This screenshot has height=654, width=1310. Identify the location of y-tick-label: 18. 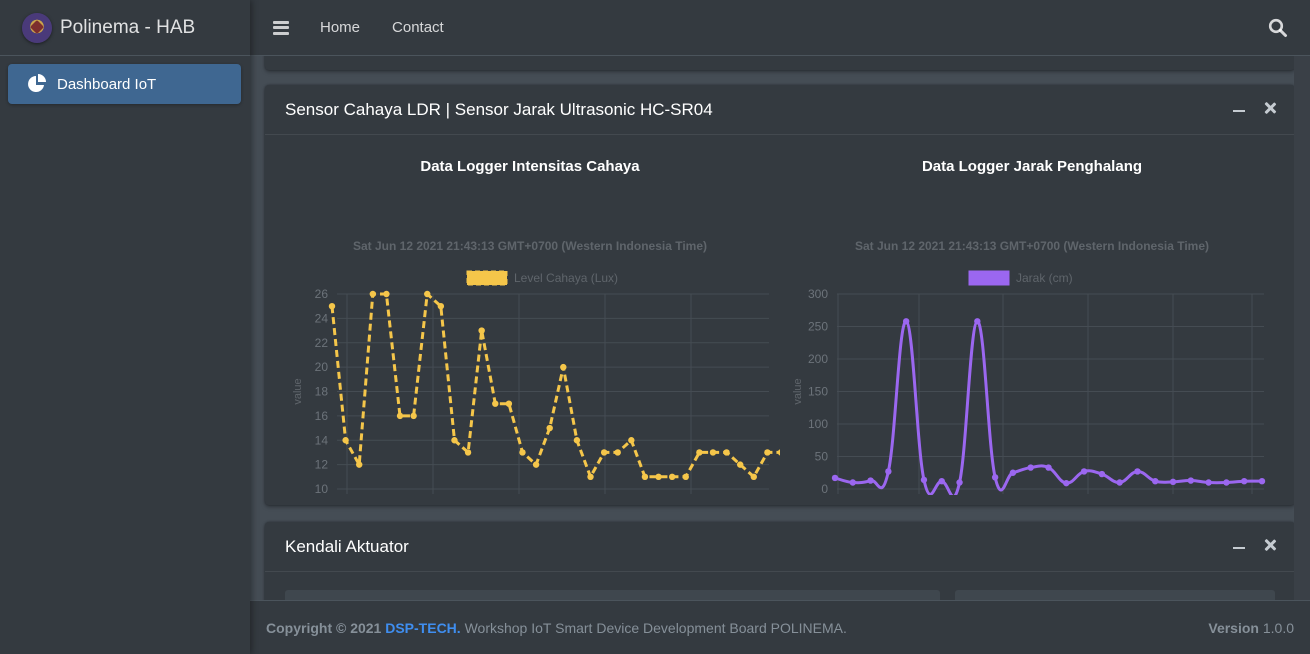
(322, 392).